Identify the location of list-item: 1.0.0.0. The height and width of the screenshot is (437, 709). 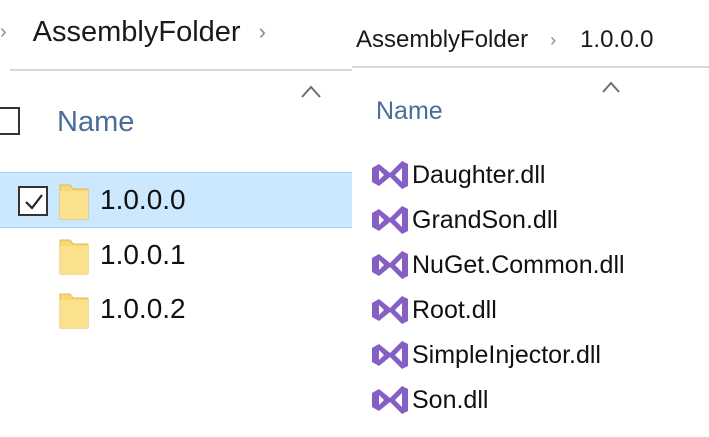
(176, 200).